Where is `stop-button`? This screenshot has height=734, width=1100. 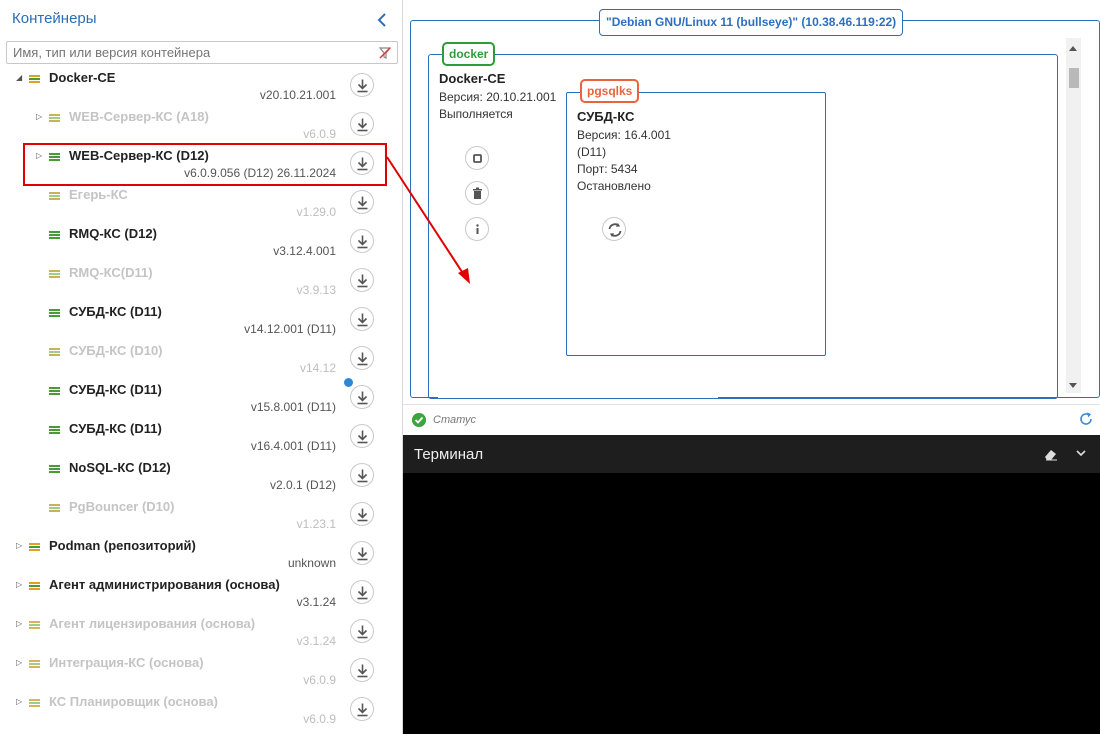
stop-button is located at coordinates (477, 158).